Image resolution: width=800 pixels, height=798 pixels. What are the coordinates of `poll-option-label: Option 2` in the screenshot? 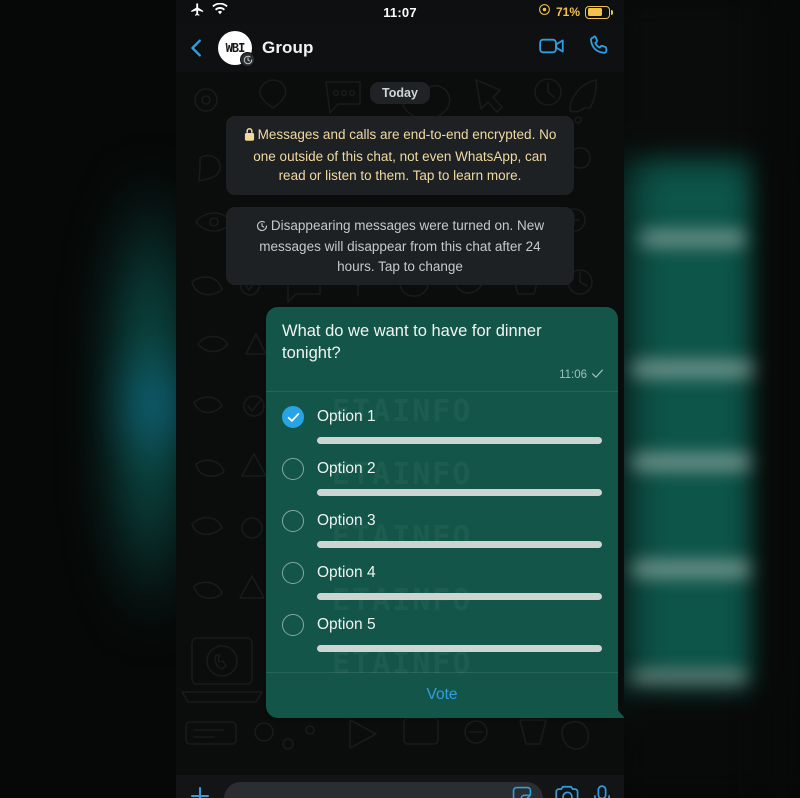 It's located at (346, 469).